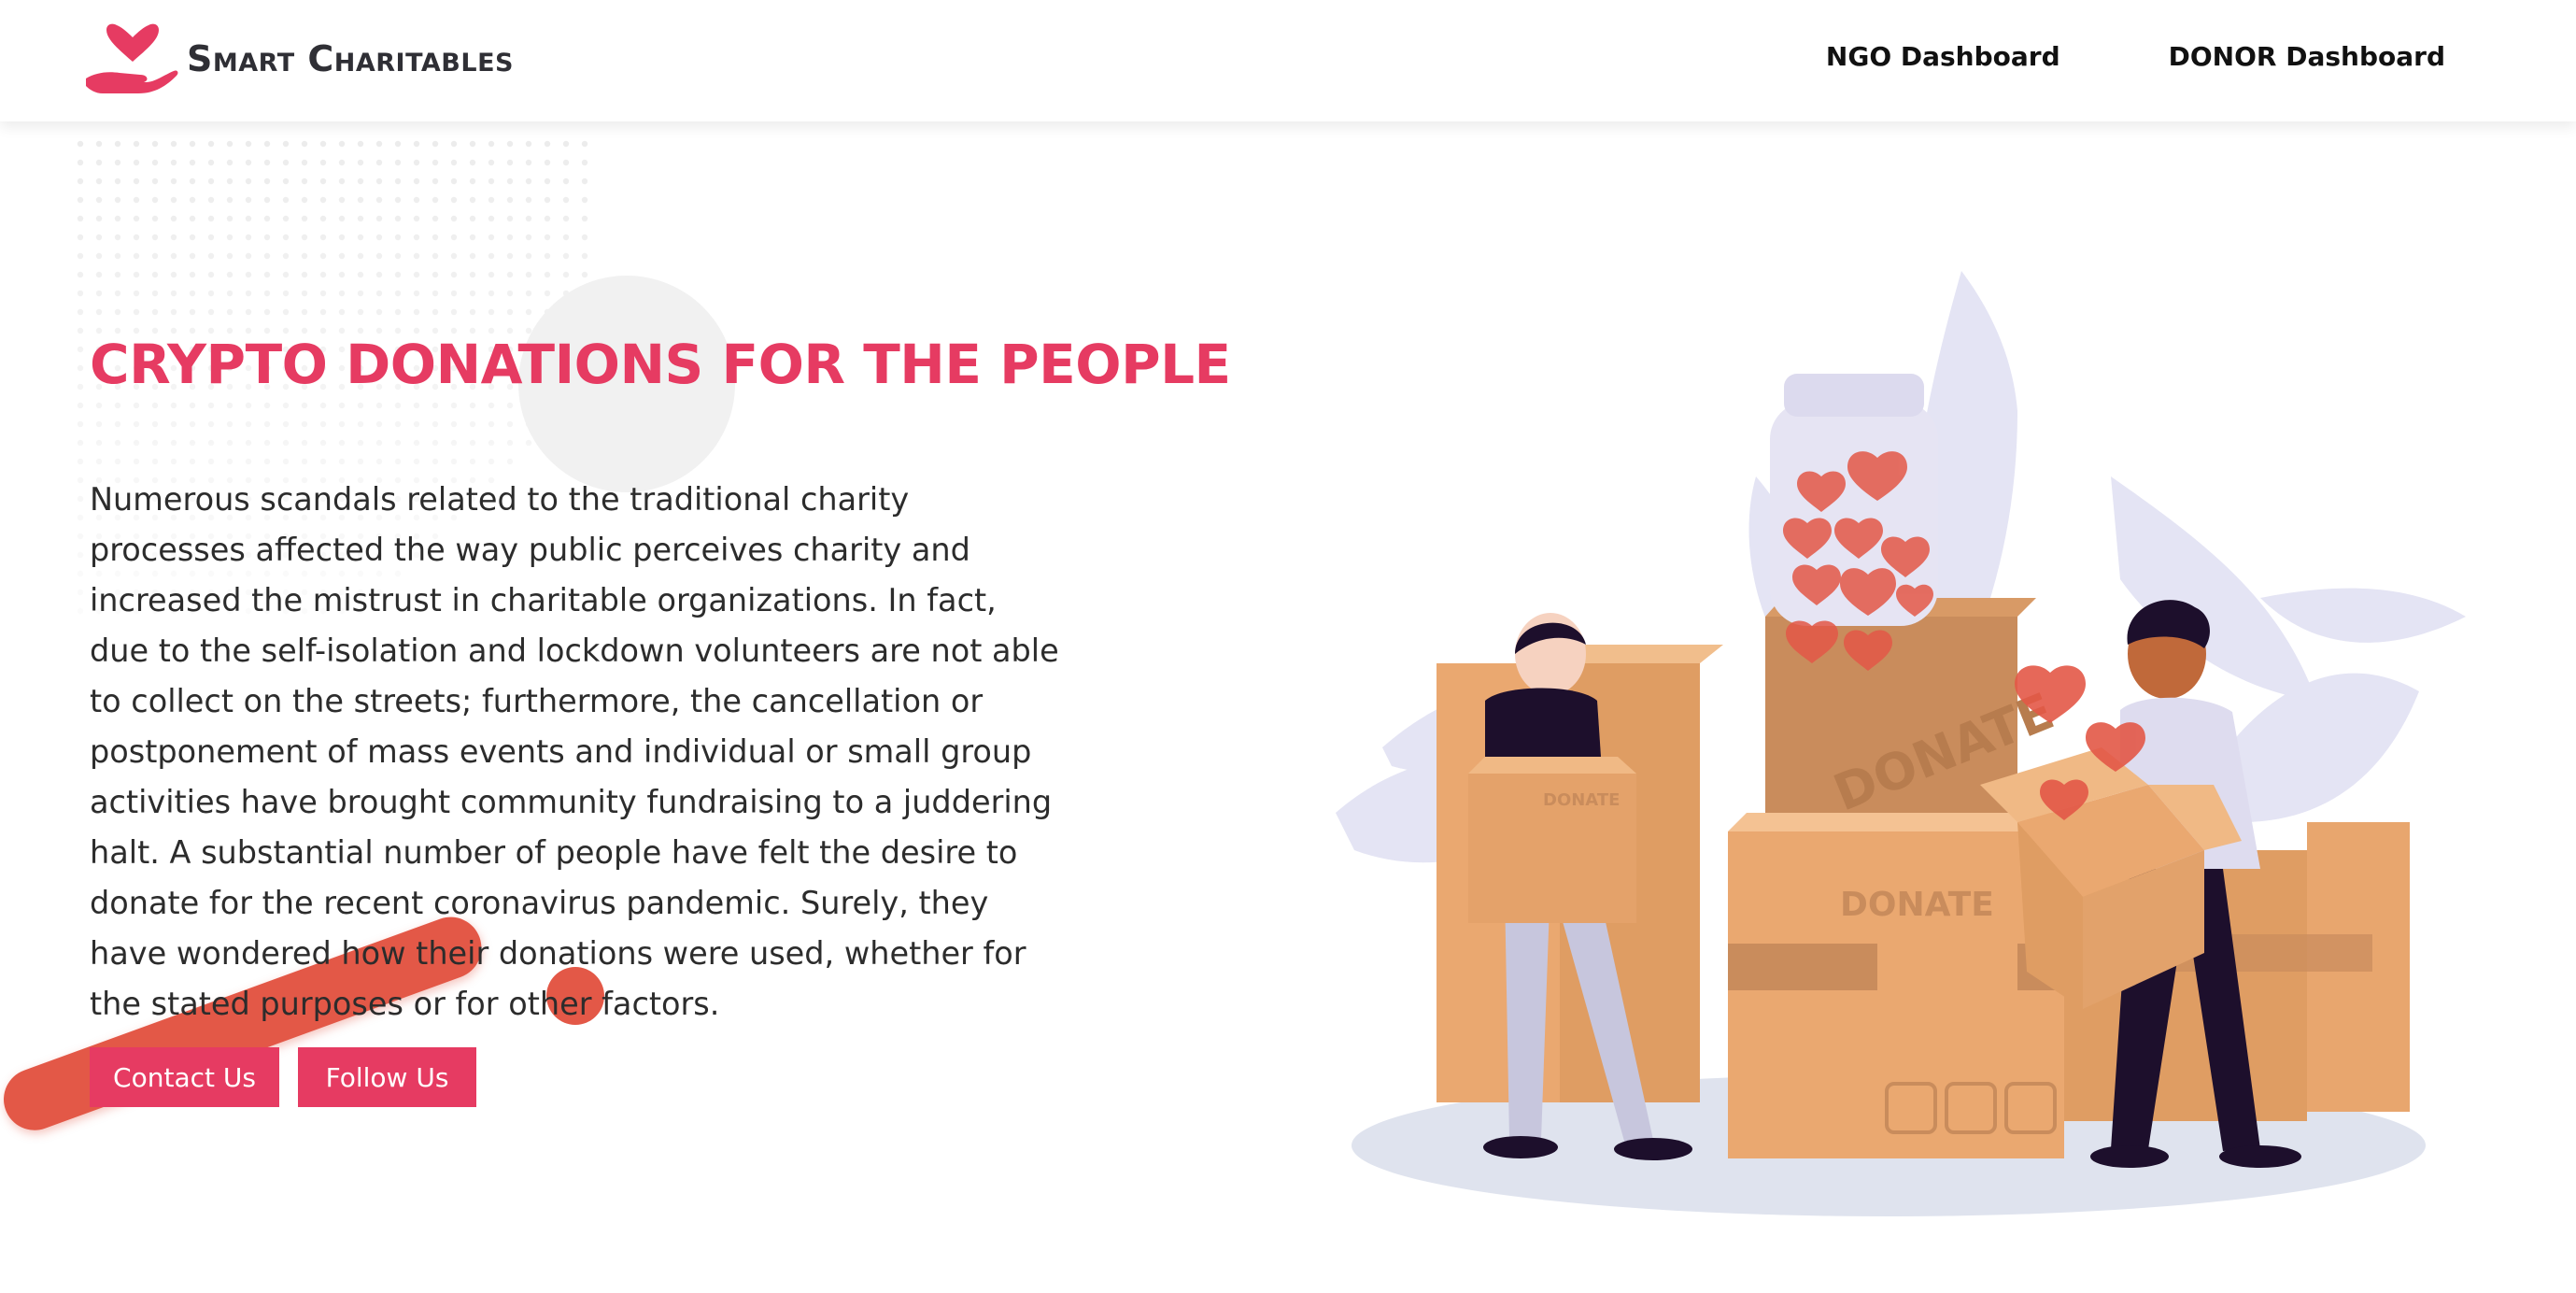 The image size is (2576, 1293). I want to click on hero-title: CRYPTO DONATIONS FOR THE PEOPLE, so click(660, 364).